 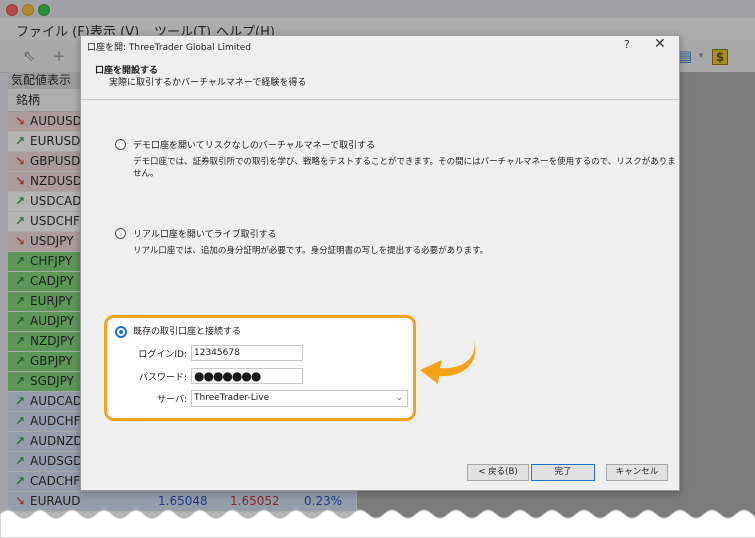 What do you see at coordinates (637, 472) in the screenshot?
I see `cancel-button: キャンセル` at bounding box center [637, 472].